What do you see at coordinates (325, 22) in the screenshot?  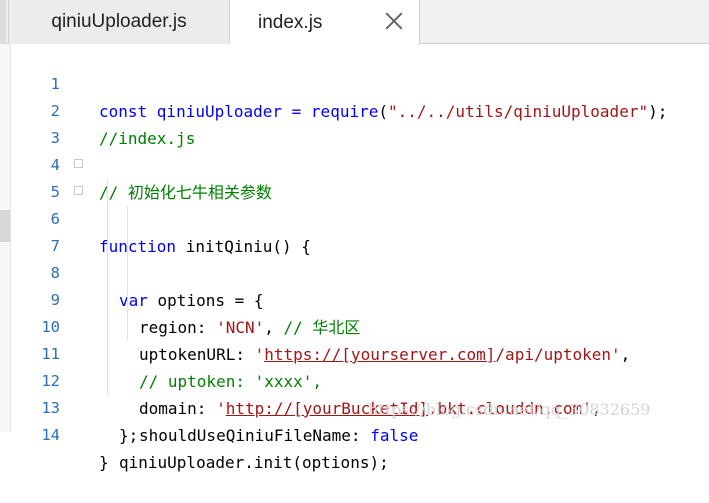 I see `tab-index-js: index.js` at bounding box center [325, 22].